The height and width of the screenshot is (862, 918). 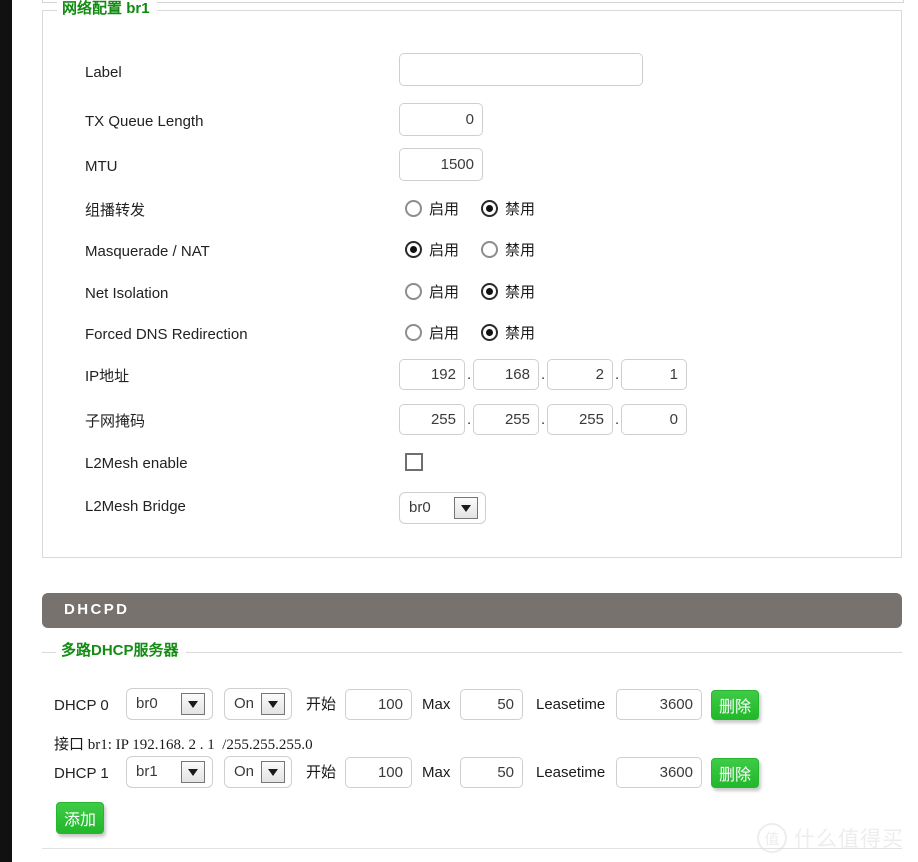 What do you see at coordinates (413, 291) in the screenshot?
I see `net-isolation-enable-radio` at bounding box center [413, 291].